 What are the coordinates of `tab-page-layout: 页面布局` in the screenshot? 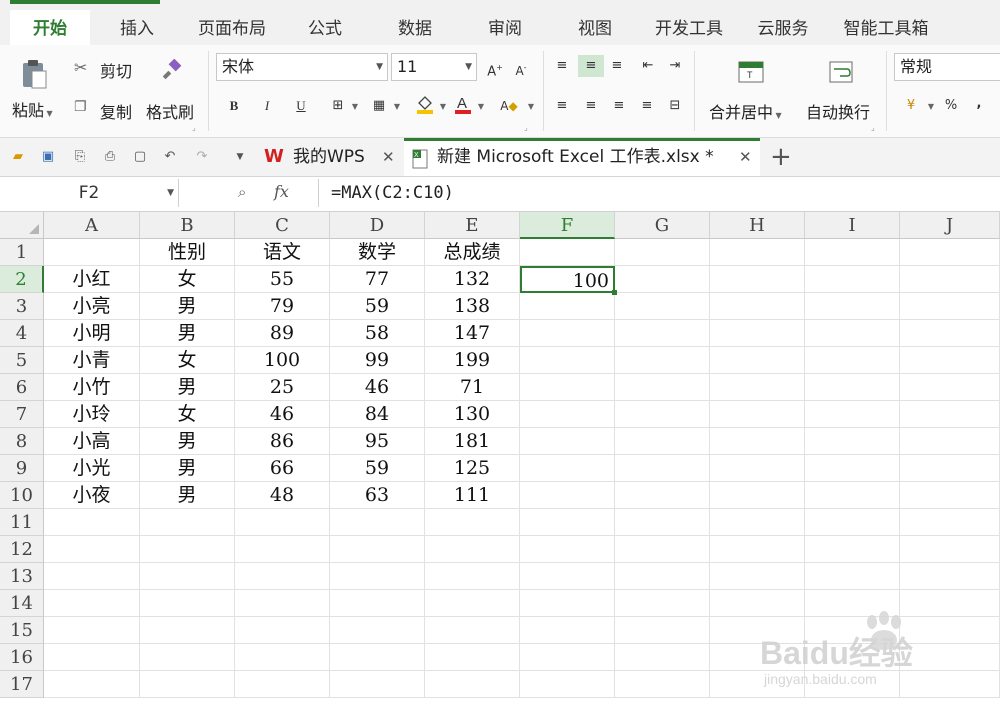 It's located at (232, 27).